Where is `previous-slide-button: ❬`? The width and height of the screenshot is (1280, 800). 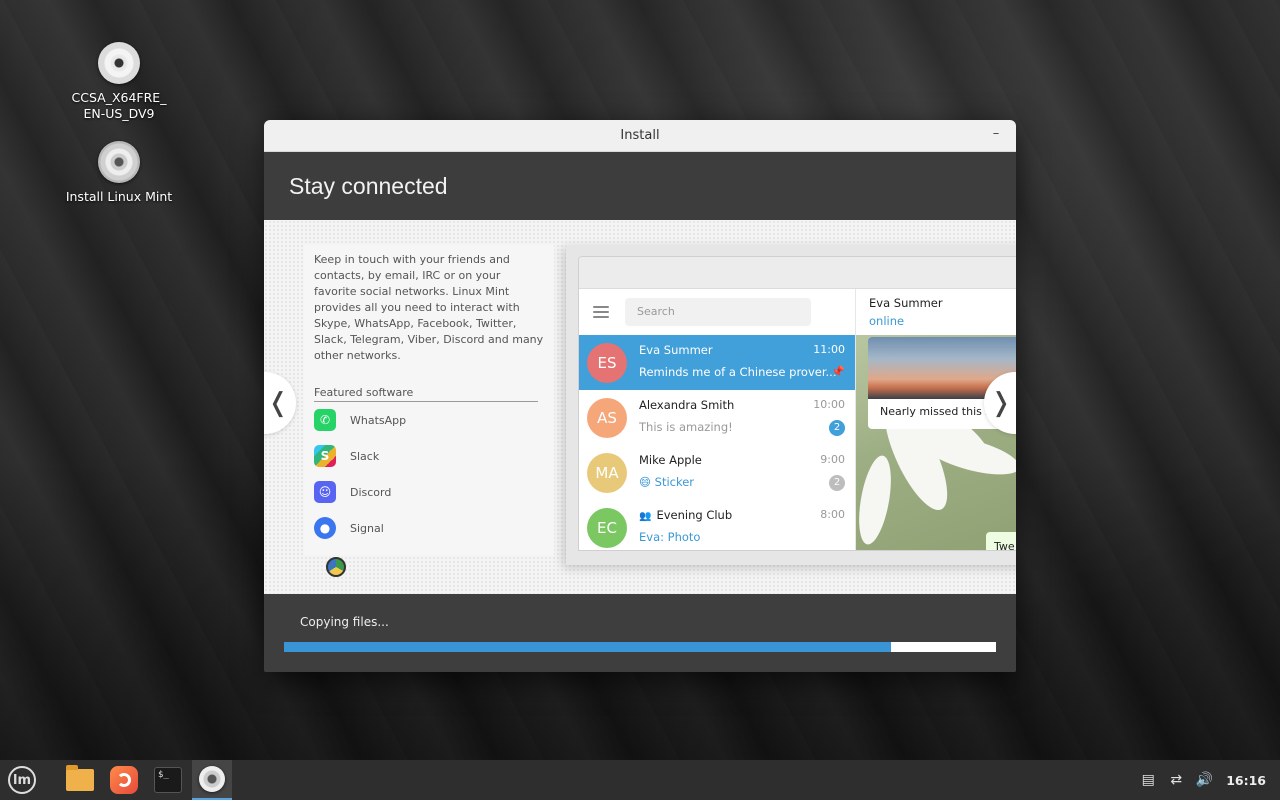 previous-slide-button: ❬ is located at coordinates (280, 403).